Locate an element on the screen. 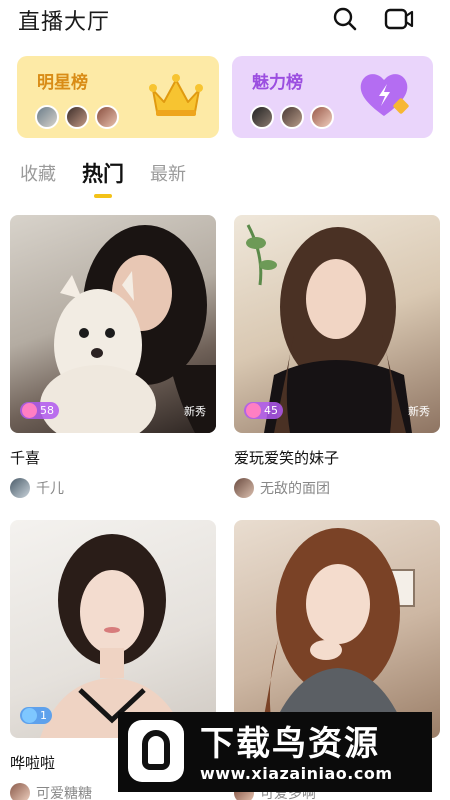 The height and width of the screenshot is (800, 450). watermark-banner: 下载鸟资源 www.xiazainiao.com is located at coordinates (275, 752).